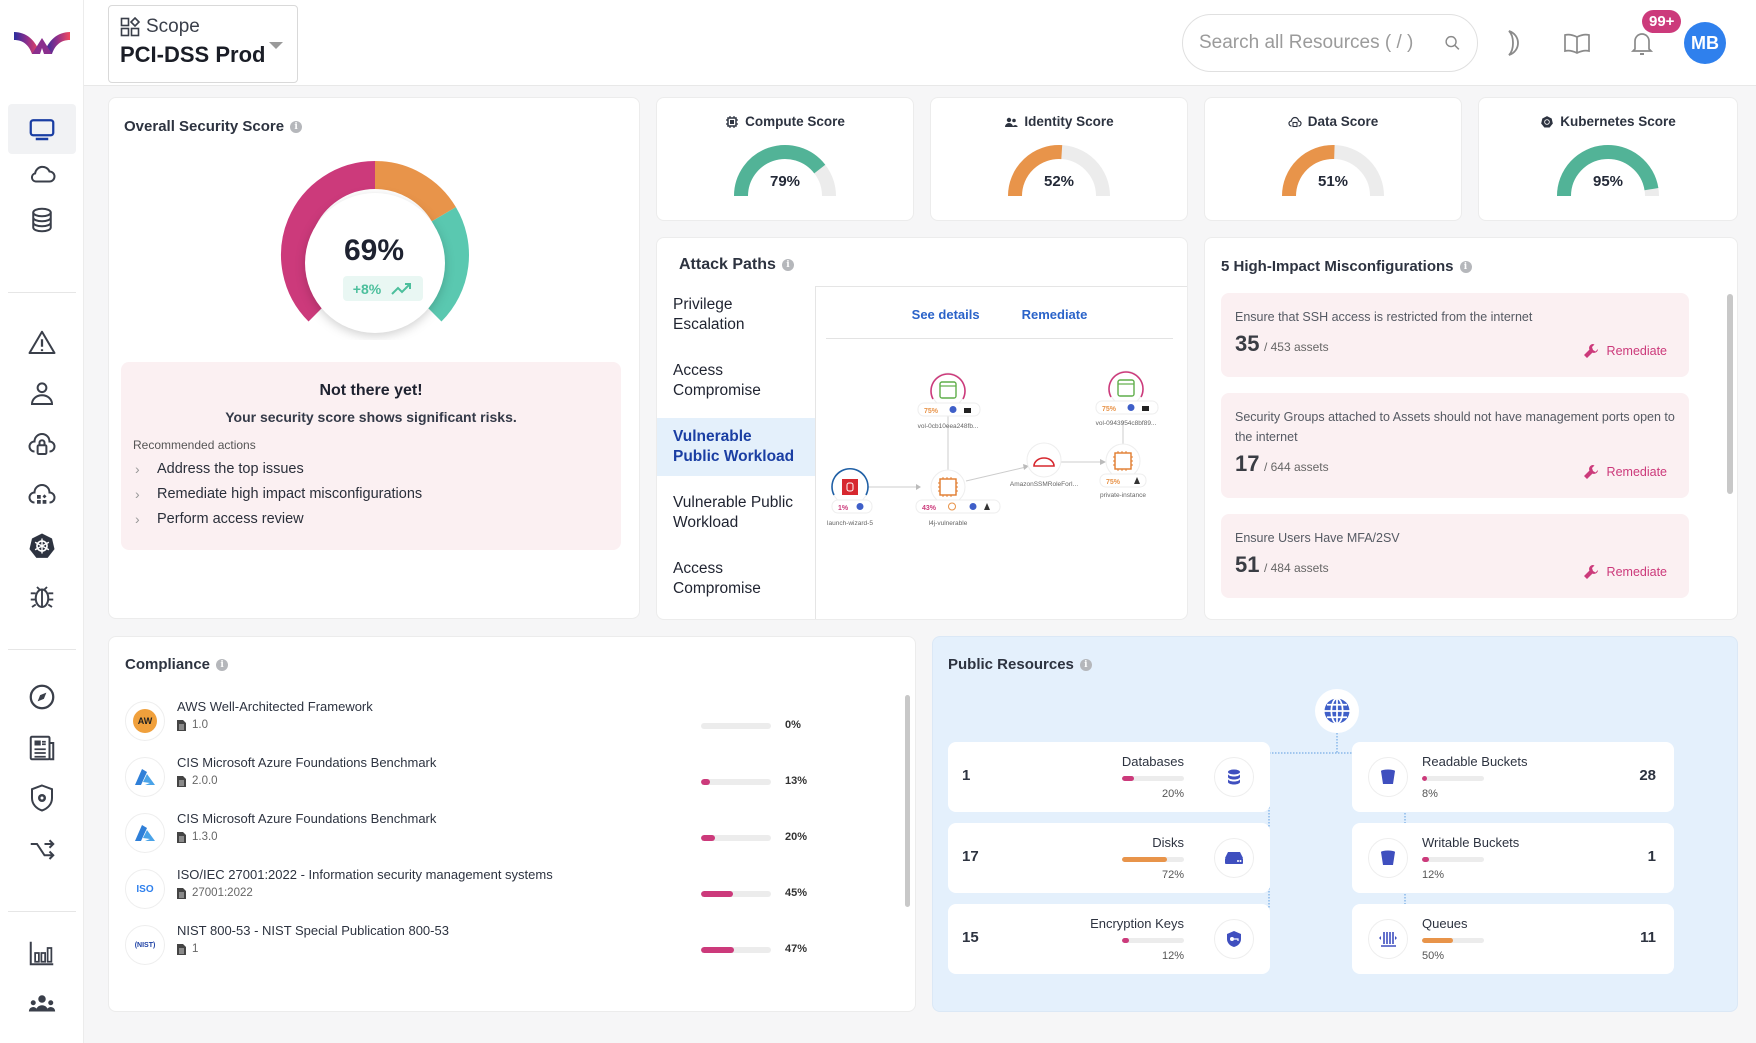 The width and height of the screenshot is (1756, 1043). What do you see at coordinates (850, 523) in the screenshot?
I see `node-label: launch-wizard-5` at bounding box center [850, 523].